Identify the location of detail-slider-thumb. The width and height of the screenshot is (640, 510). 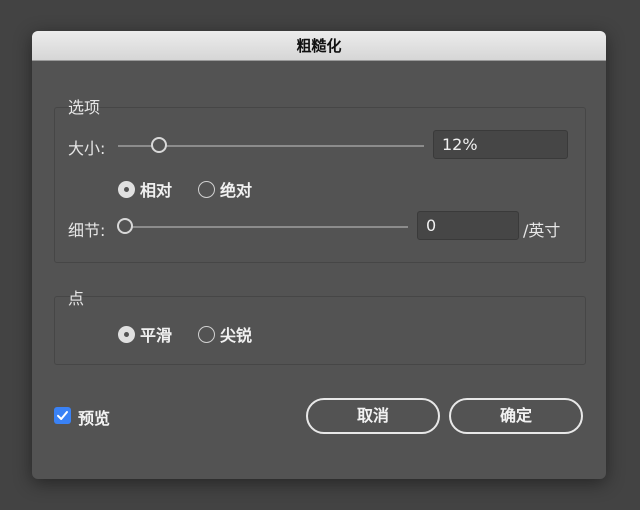
(125, 226).